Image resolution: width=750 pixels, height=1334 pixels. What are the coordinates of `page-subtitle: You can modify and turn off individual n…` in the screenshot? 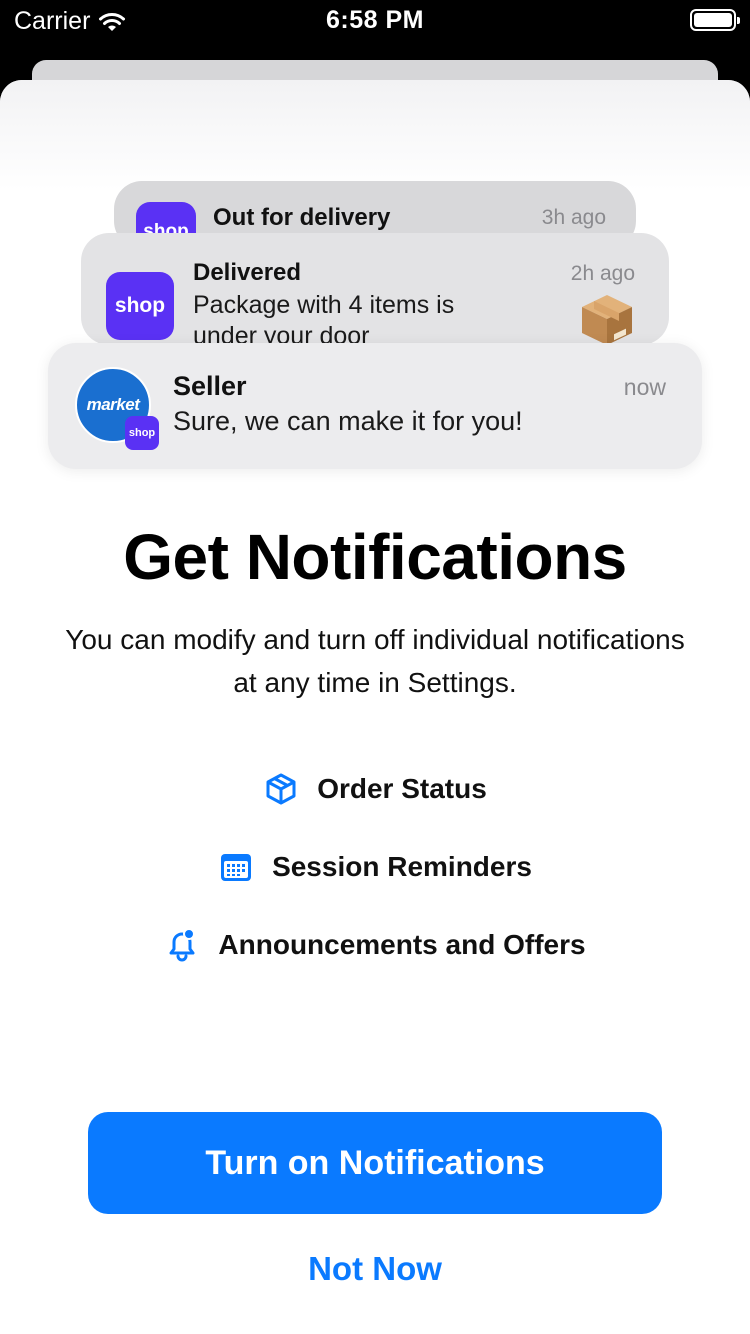 It's located at (375, 661).